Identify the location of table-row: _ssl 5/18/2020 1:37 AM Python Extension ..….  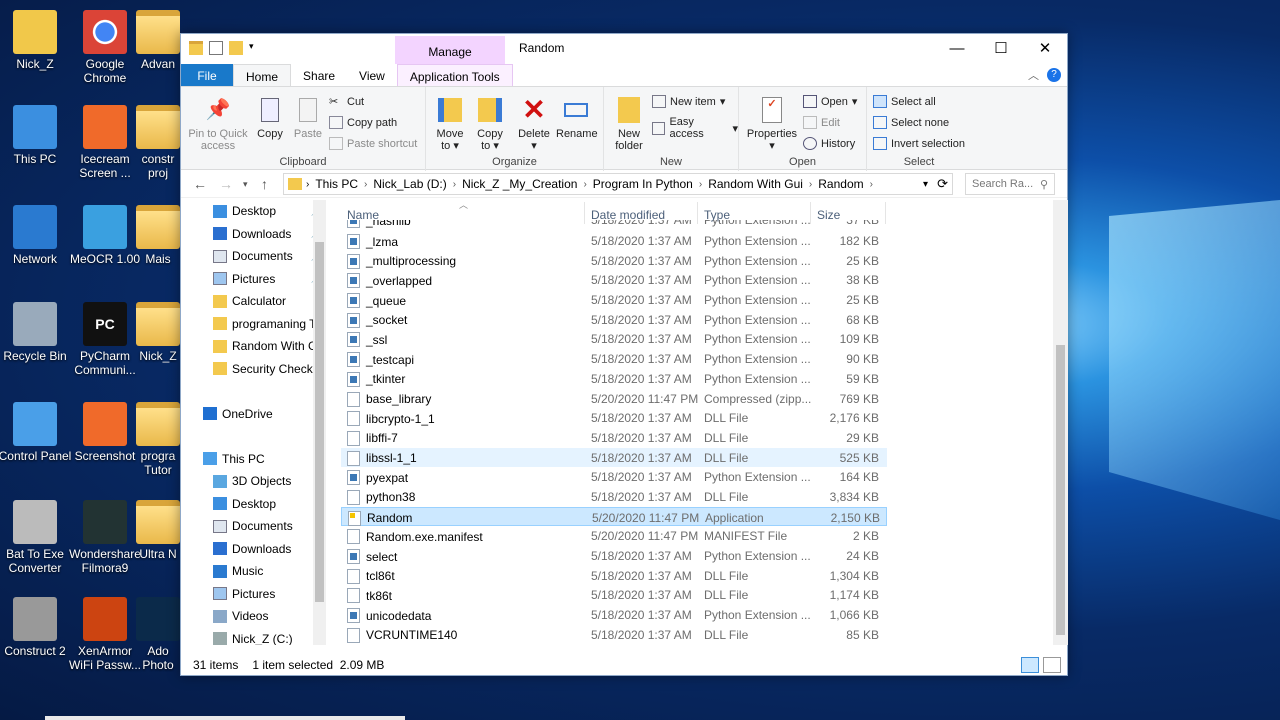
(614, 339).